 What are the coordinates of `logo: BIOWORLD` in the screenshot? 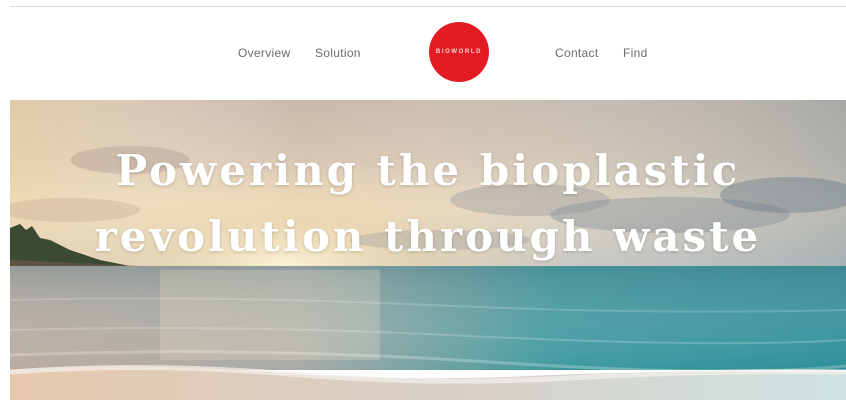 It's located at (459, 52).